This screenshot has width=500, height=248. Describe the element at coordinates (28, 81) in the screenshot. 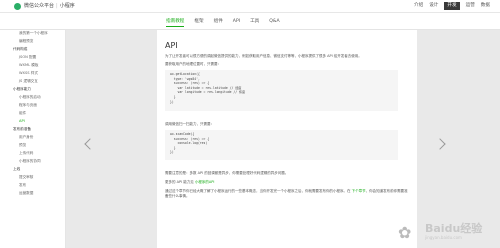

I see `sidebar-item-js: JS 逻辑交互` at that location.